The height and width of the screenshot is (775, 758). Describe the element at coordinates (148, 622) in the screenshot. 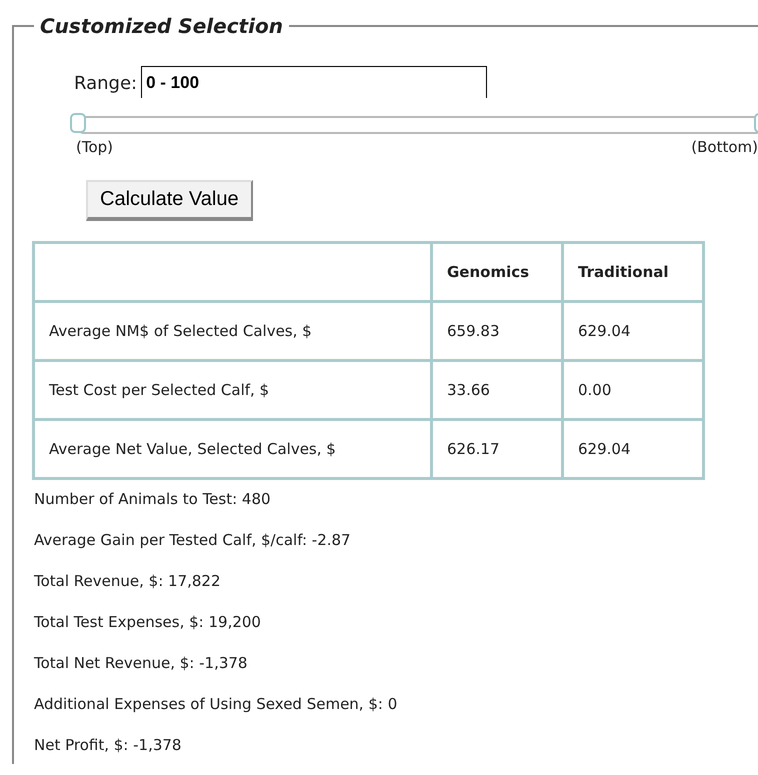

I see `result-line: Total Test Expenses, $: 19,200` at that location.